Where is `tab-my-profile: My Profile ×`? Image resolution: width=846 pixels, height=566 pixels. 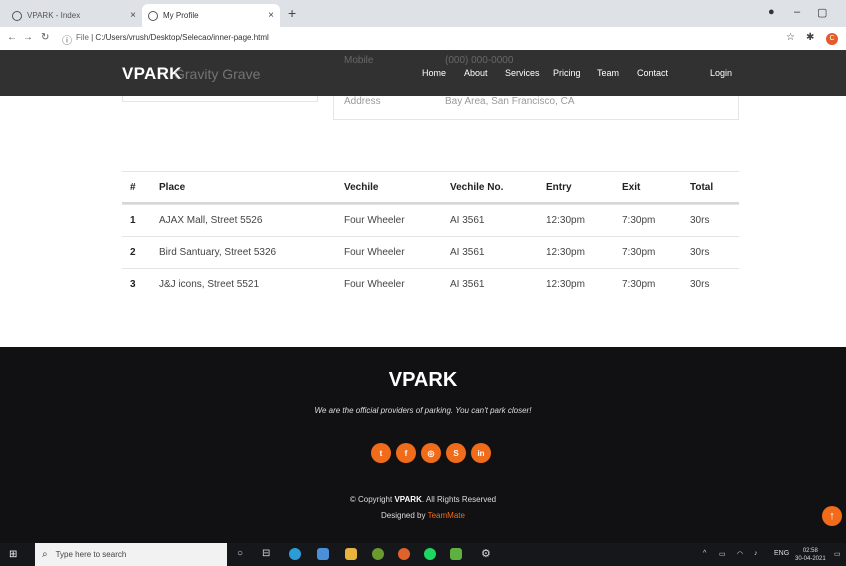
tab-my-profile: My Profile × is located at coordinates (211, 15).